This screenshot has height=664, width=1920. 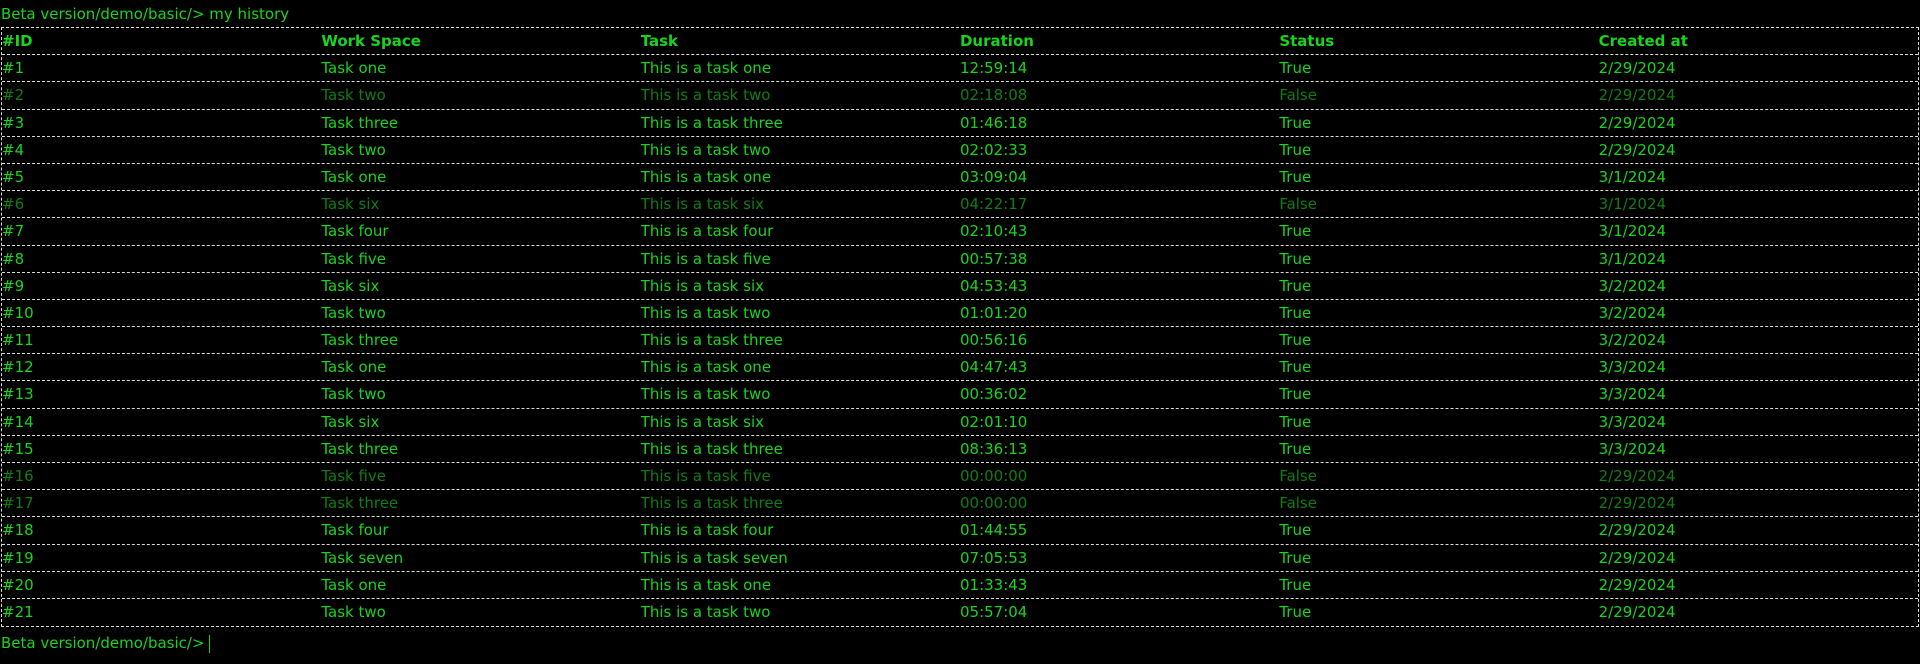 I want to click on cell-id: #4, so click(x=13, y=149).